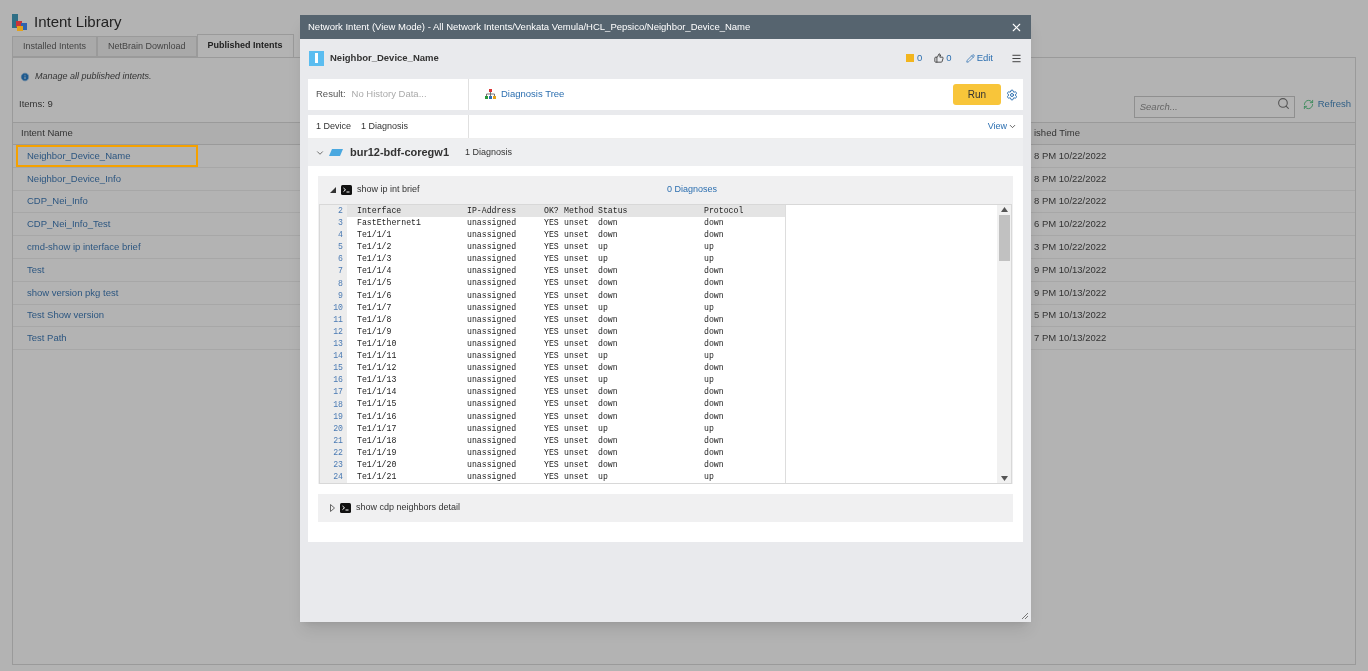 The height and width of the screenshot is (671, 1368). Describe the element at coordinates (377, 368) in the screenshot. I see `output-text: Te1/1/12` at that location.